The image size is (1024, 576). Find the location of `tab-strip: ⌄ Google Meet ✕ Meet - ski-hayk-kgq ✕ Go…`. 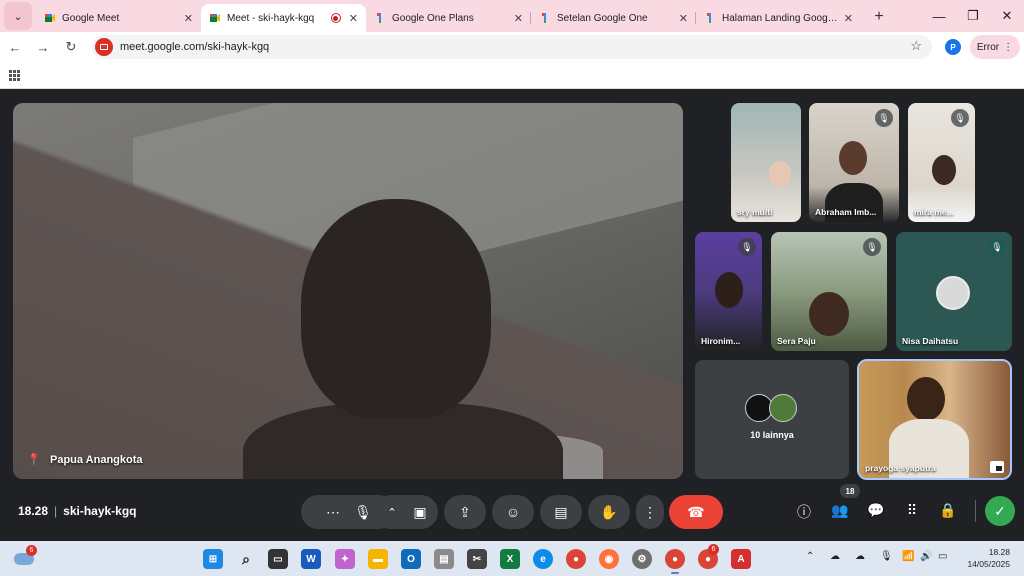

tab-strip: ⌄ Google Meet ✕ Meet - ski-hayk-kgq ✕ Go… is located at coordinates (512, 16).